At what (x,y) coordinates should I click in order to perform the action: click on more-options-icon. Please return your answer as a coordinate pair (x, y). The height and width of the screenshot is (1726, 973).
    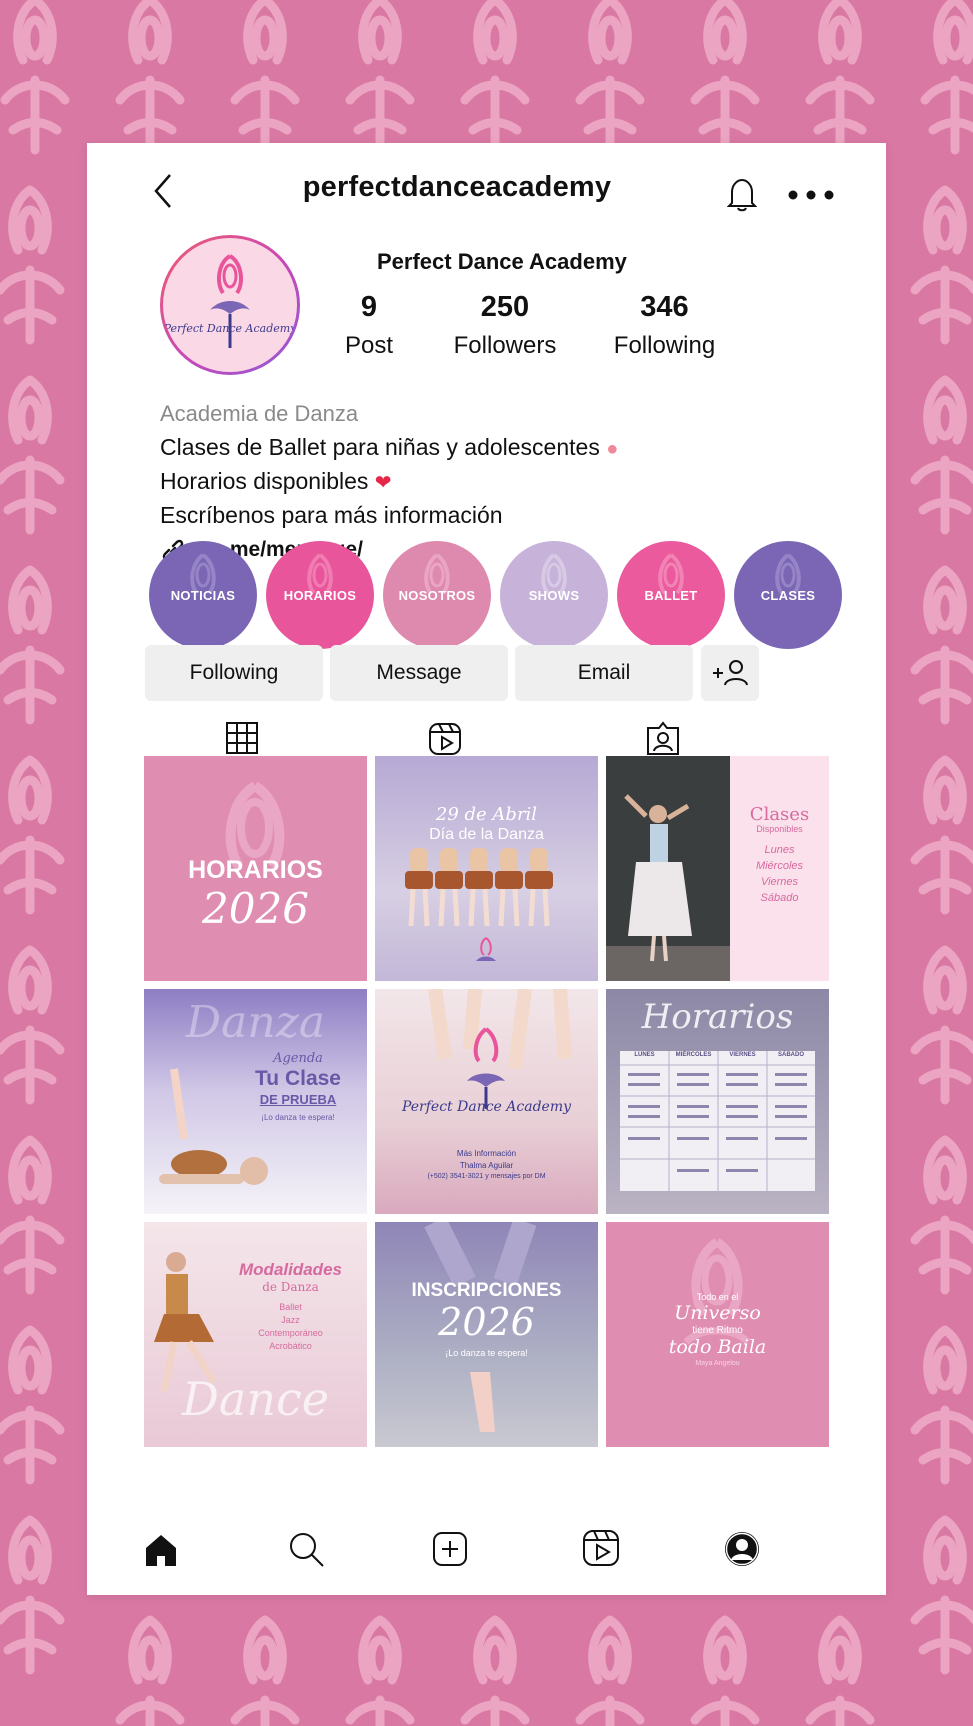
    Looking at the image, I should click on (811, 195).